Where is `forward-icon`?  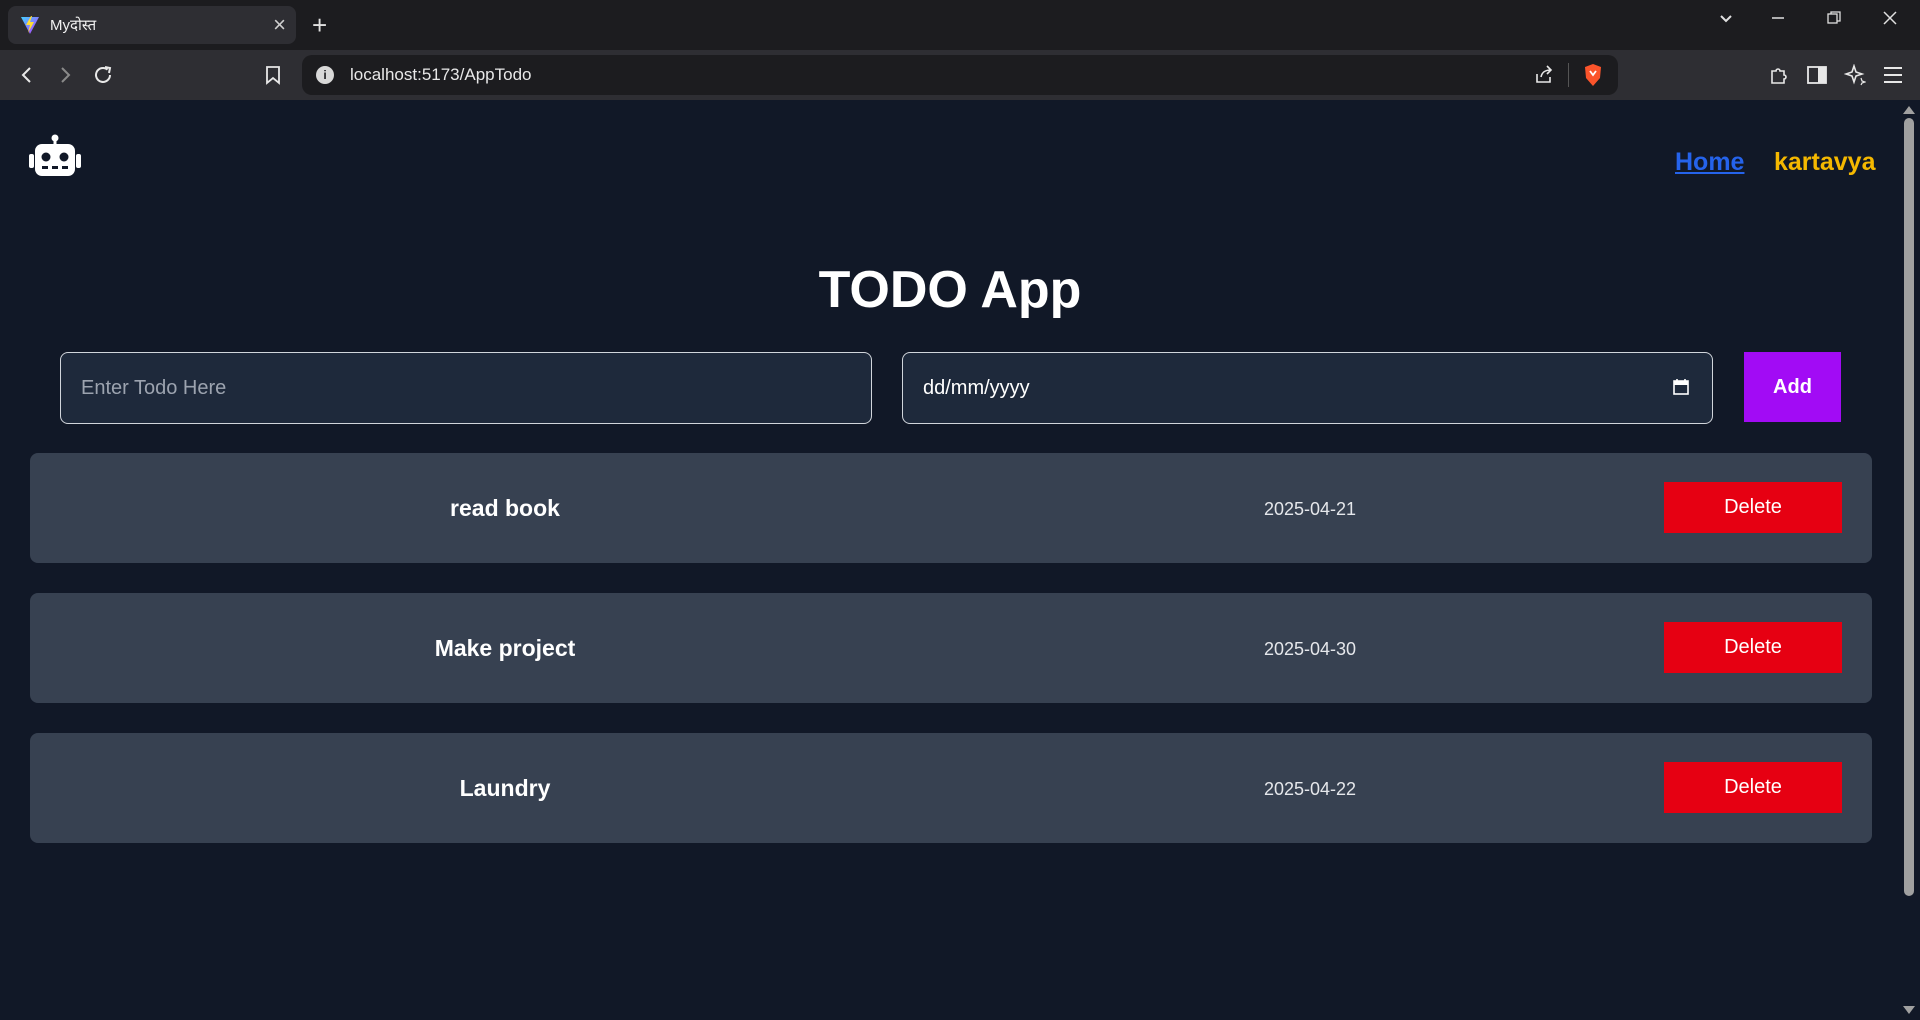
forward-icon is located at coordinates (65, 75).